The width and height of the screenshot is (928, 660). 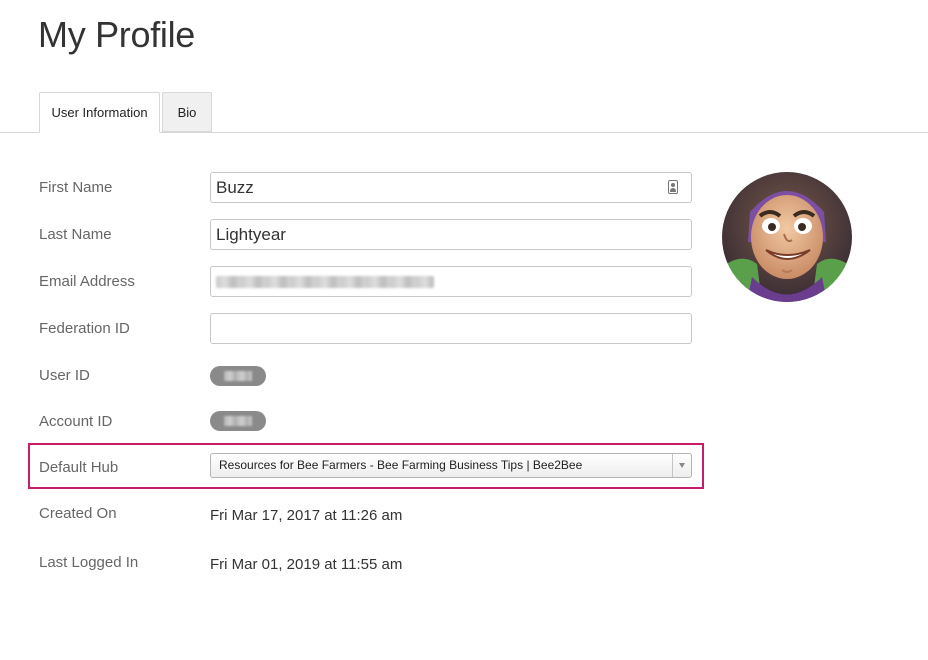 I want to click on created-on-label: Created On, so click(x=78, y=513).